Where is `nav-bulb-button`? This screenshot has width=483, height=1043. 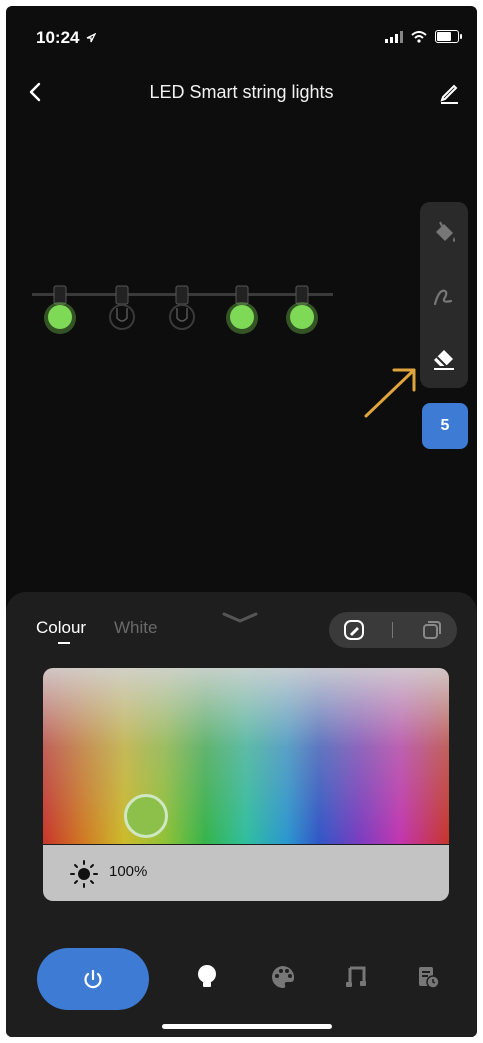
nav-bulb-button is located at coordinates (207, 977).